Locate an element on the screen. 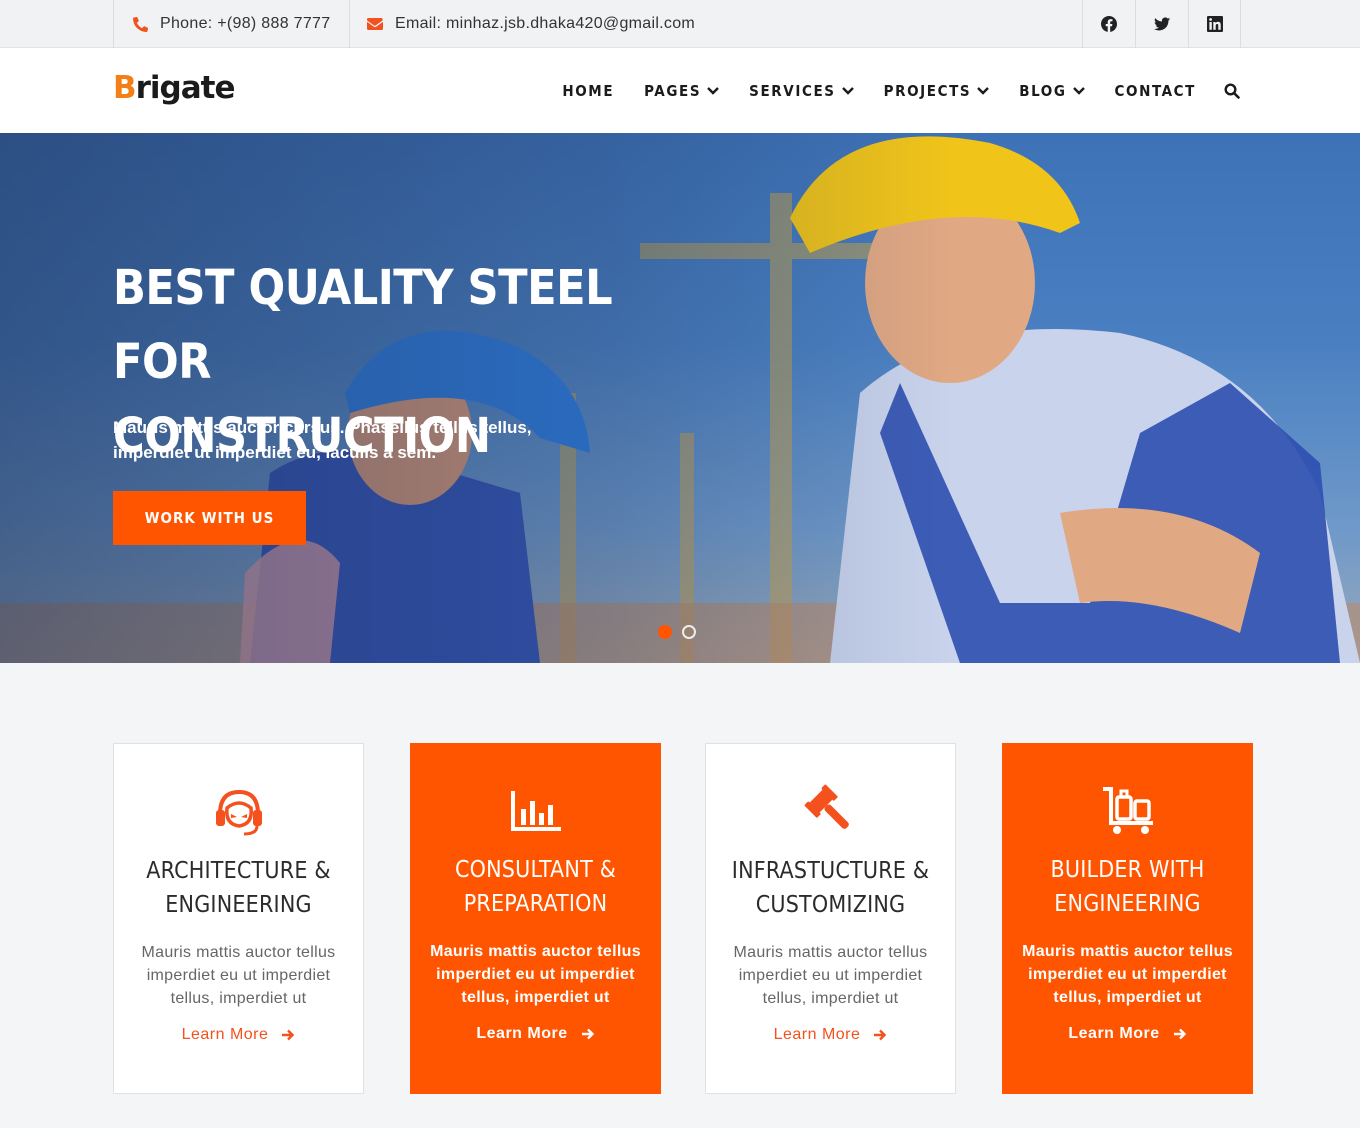 This screenshot has height=1128, width=1360. nav-item-home: HOME is located at coordinates (588, 91).